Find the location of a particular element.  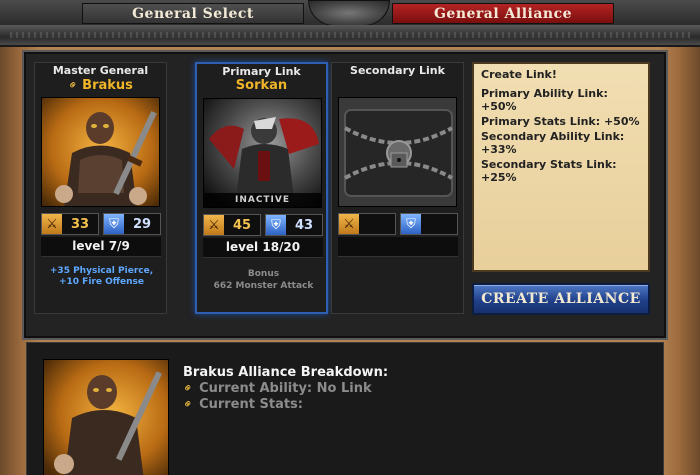

slot-title: Secondary Link is located at coordinates (397, 70).